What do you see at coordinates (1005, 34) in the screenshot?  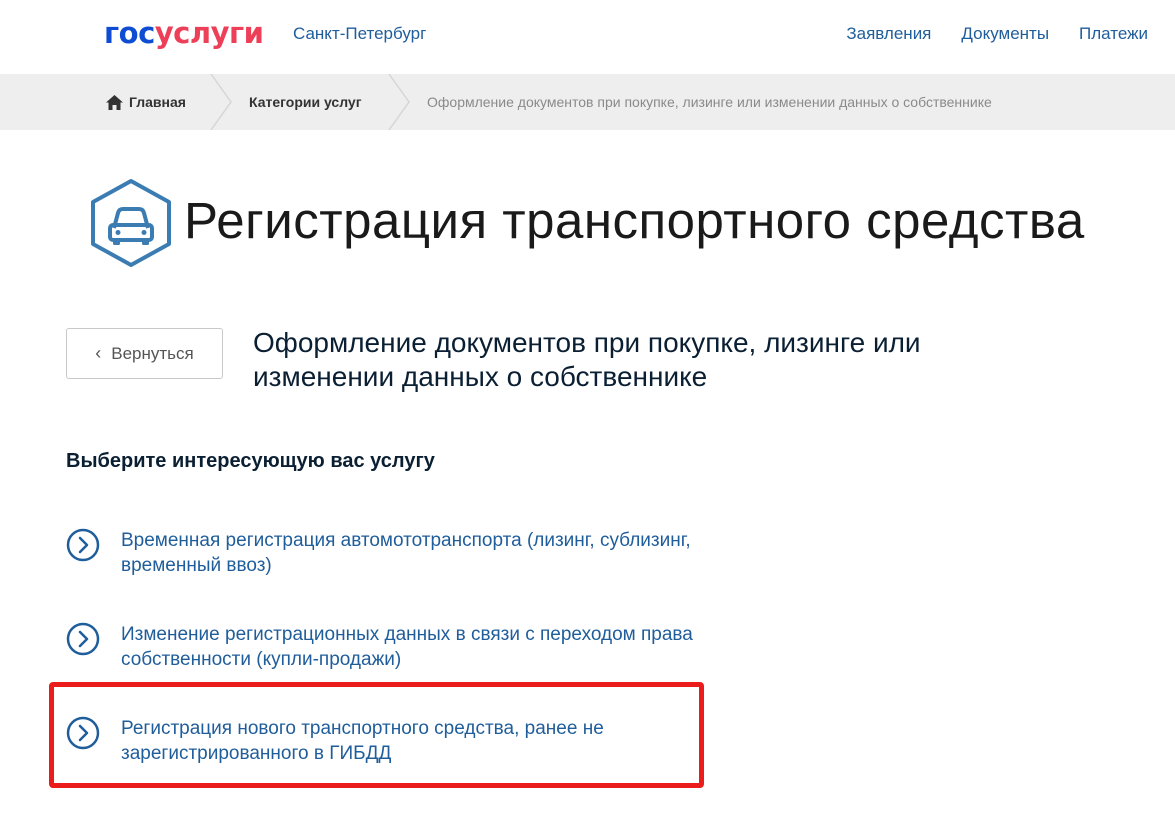 I see `nav-documents-link: Документы` at bounding box center [1005, 34].